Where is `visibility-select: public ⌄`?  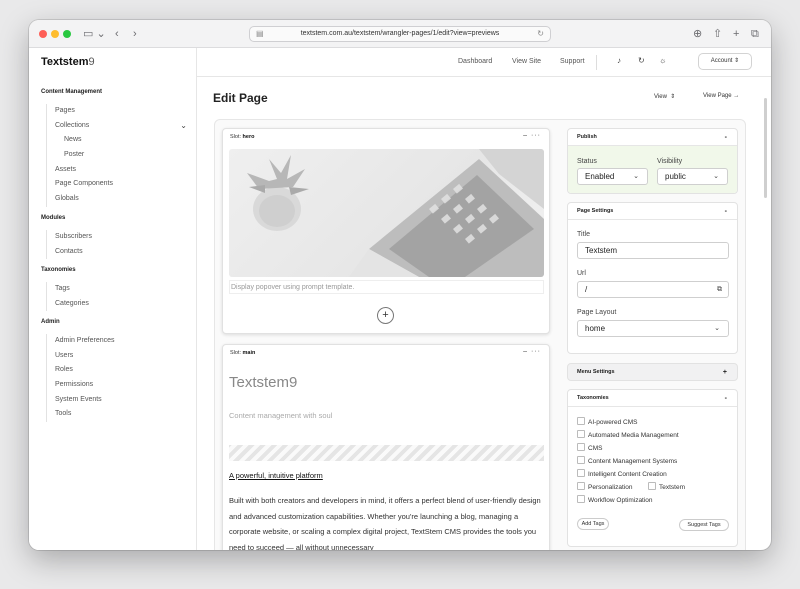
visibility-select: public ⌄ is located at coordinates (692, 176).